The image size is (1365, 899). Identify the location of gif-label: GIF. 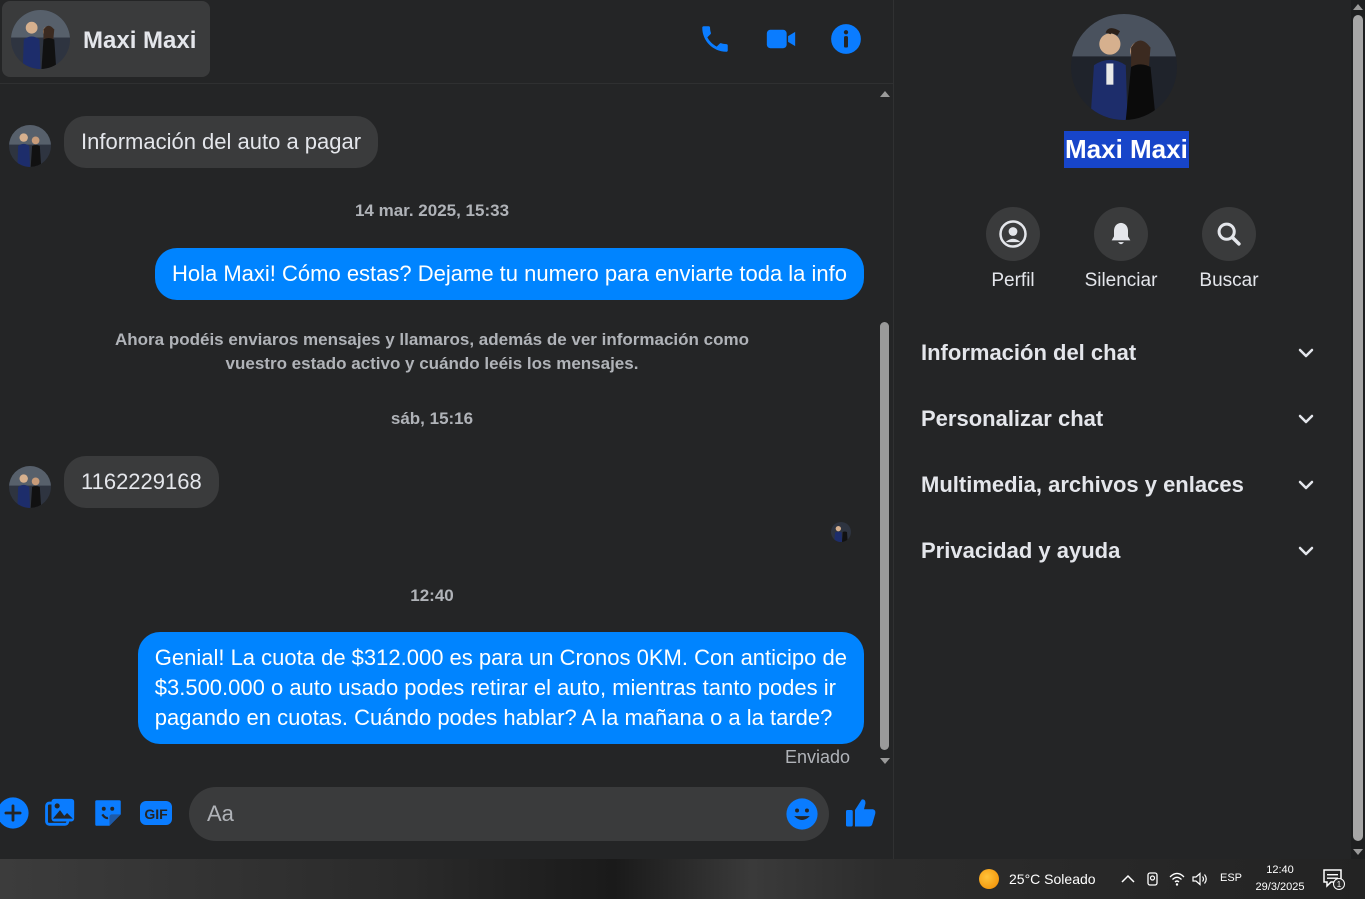
(156, 814).